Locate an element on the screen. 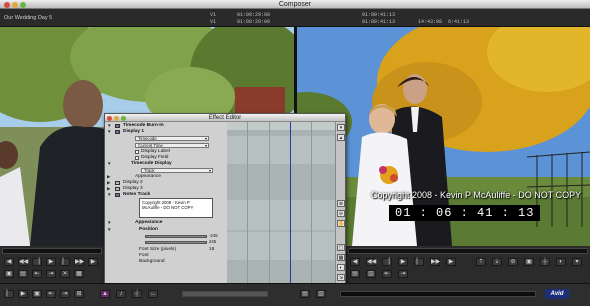 Image resolution: width=590 pixels, height=306 pixels. grid-icon: ▦ is located at coordinates (341, 257).